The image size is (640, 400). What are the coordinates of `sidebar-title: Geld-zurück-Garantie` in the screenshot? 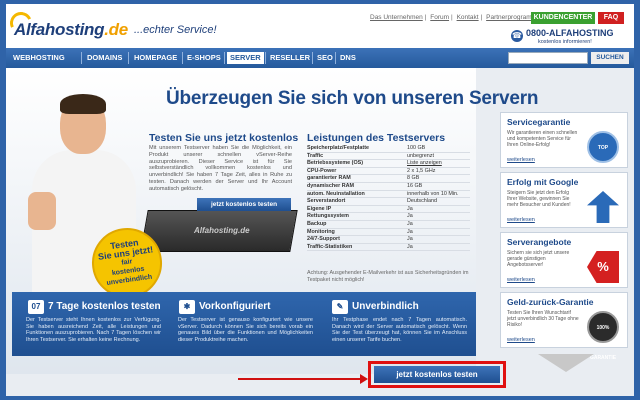 It's located at (550, 302).